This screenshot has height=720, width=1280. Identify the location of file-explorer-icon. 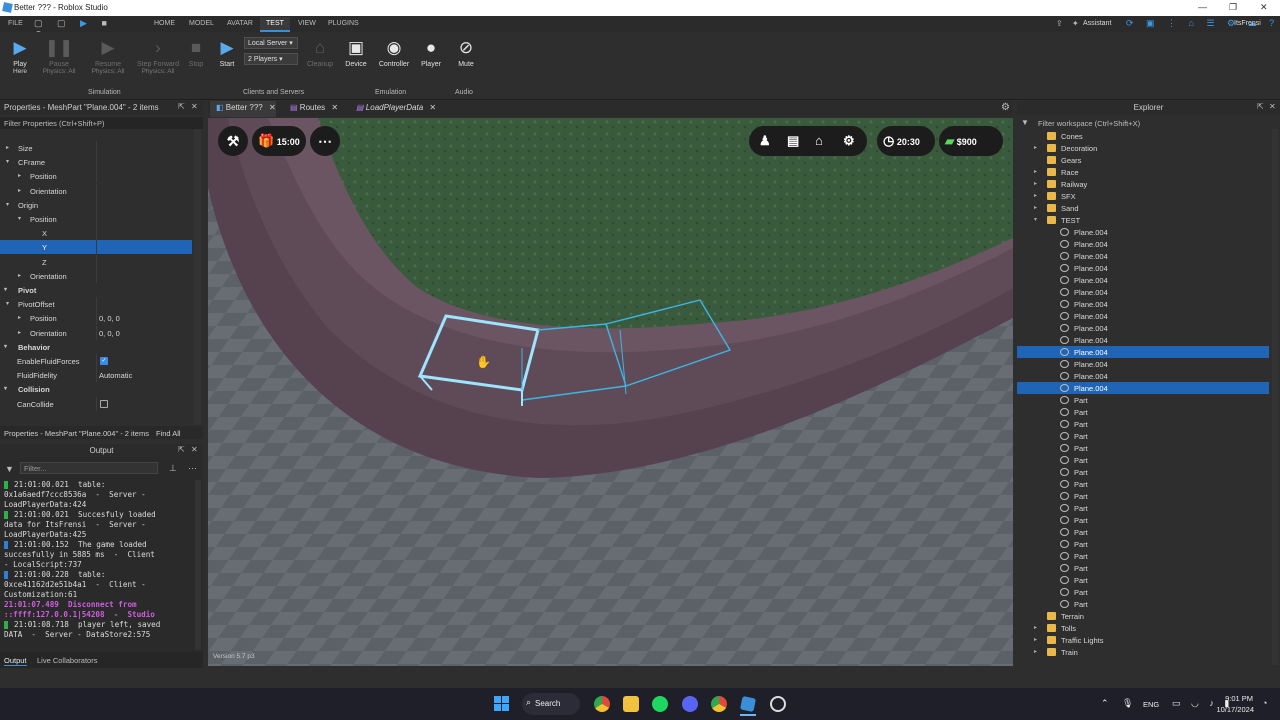
(631, 704).